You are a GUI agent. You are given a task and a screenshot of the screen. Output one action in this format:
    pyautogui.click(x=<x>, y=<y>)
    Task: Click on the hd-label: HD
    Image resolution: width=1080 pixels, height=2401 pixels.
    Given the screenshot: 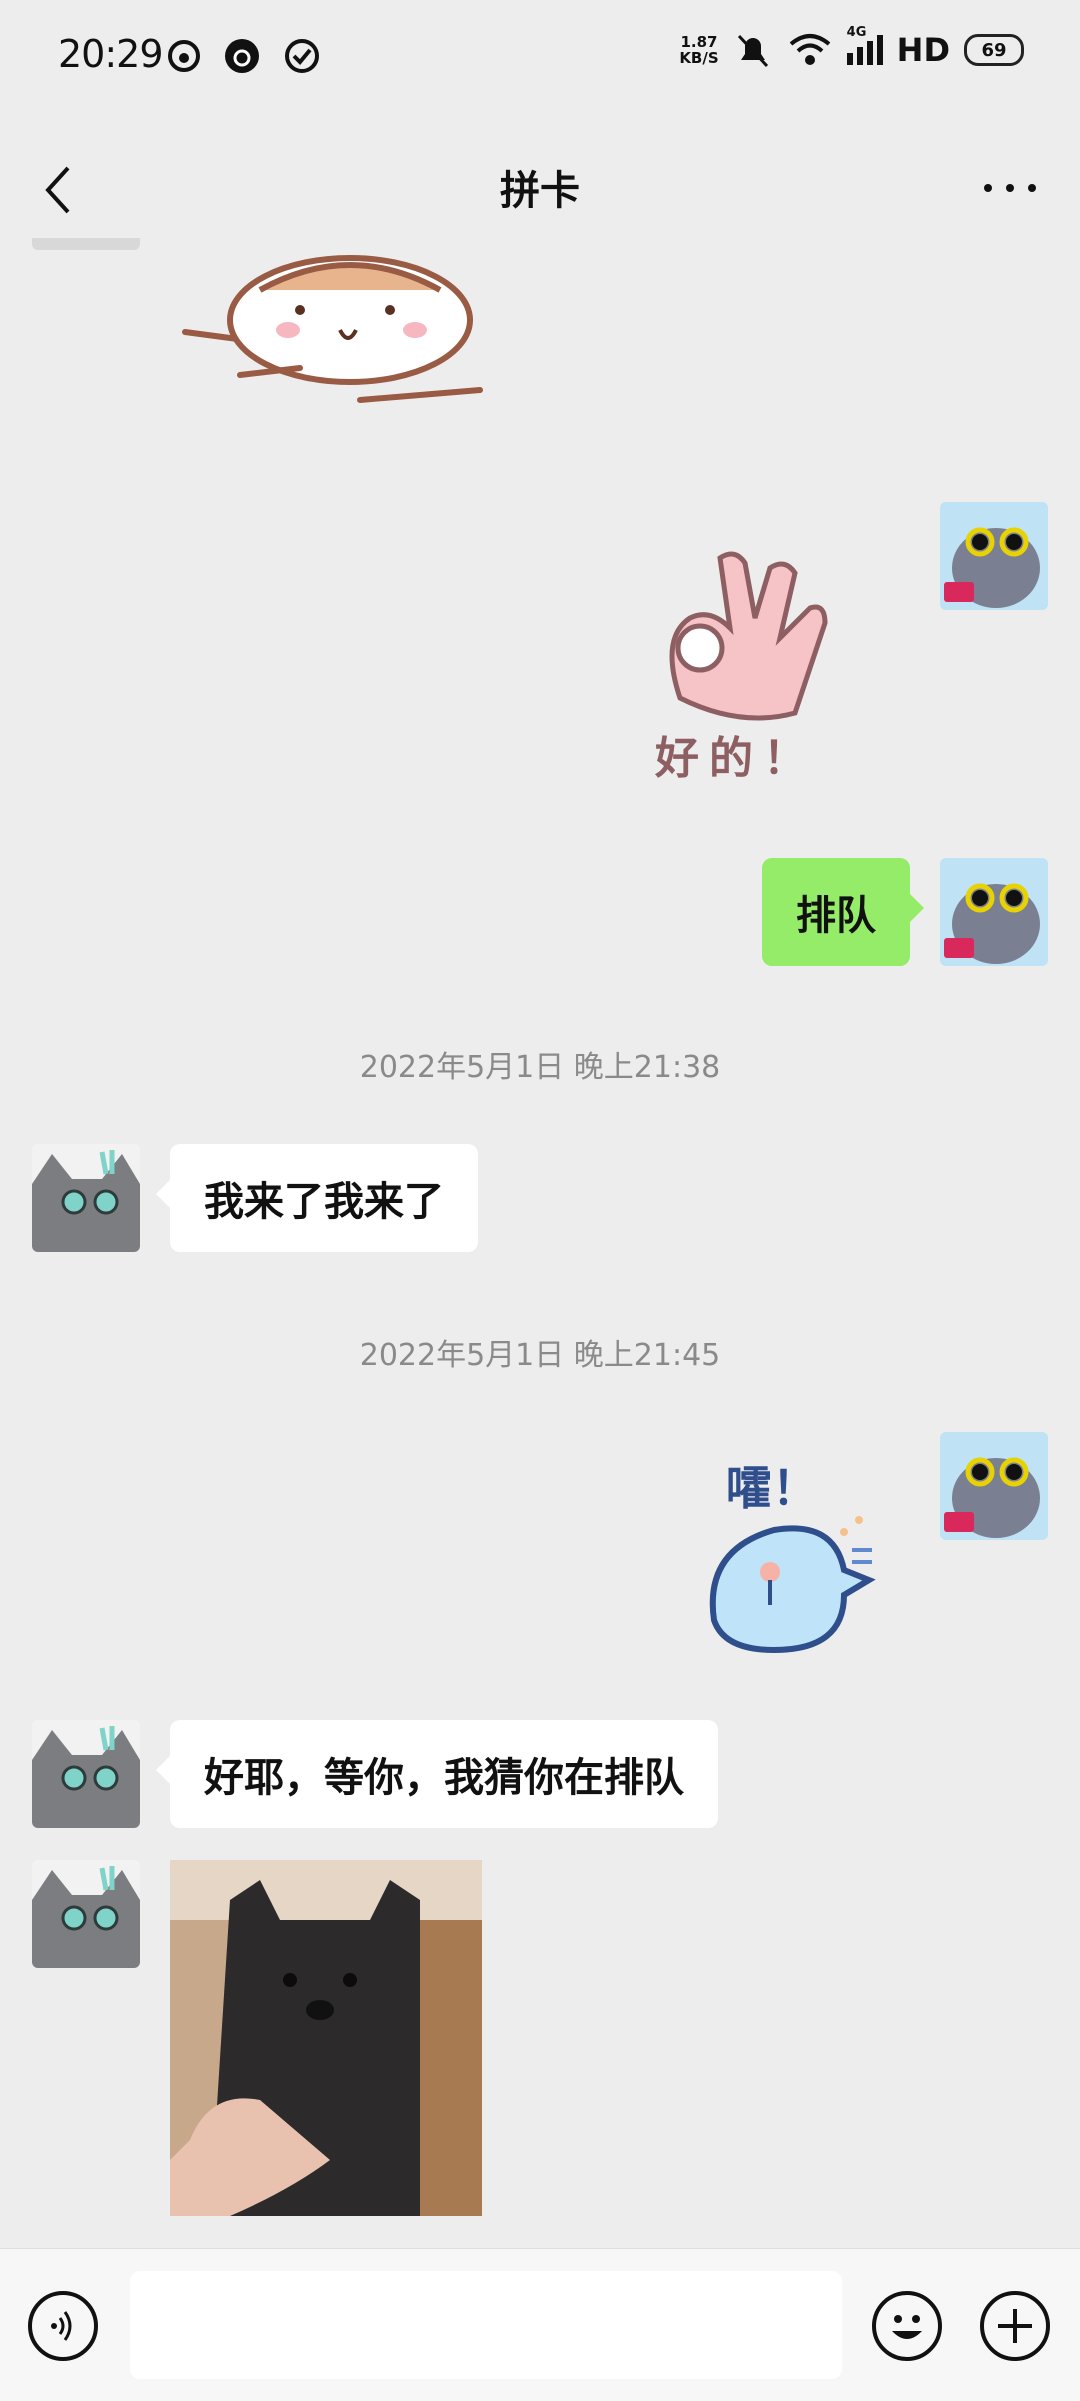 What is the action you would take?
    pyautogui.click(x=923, y=50)
    